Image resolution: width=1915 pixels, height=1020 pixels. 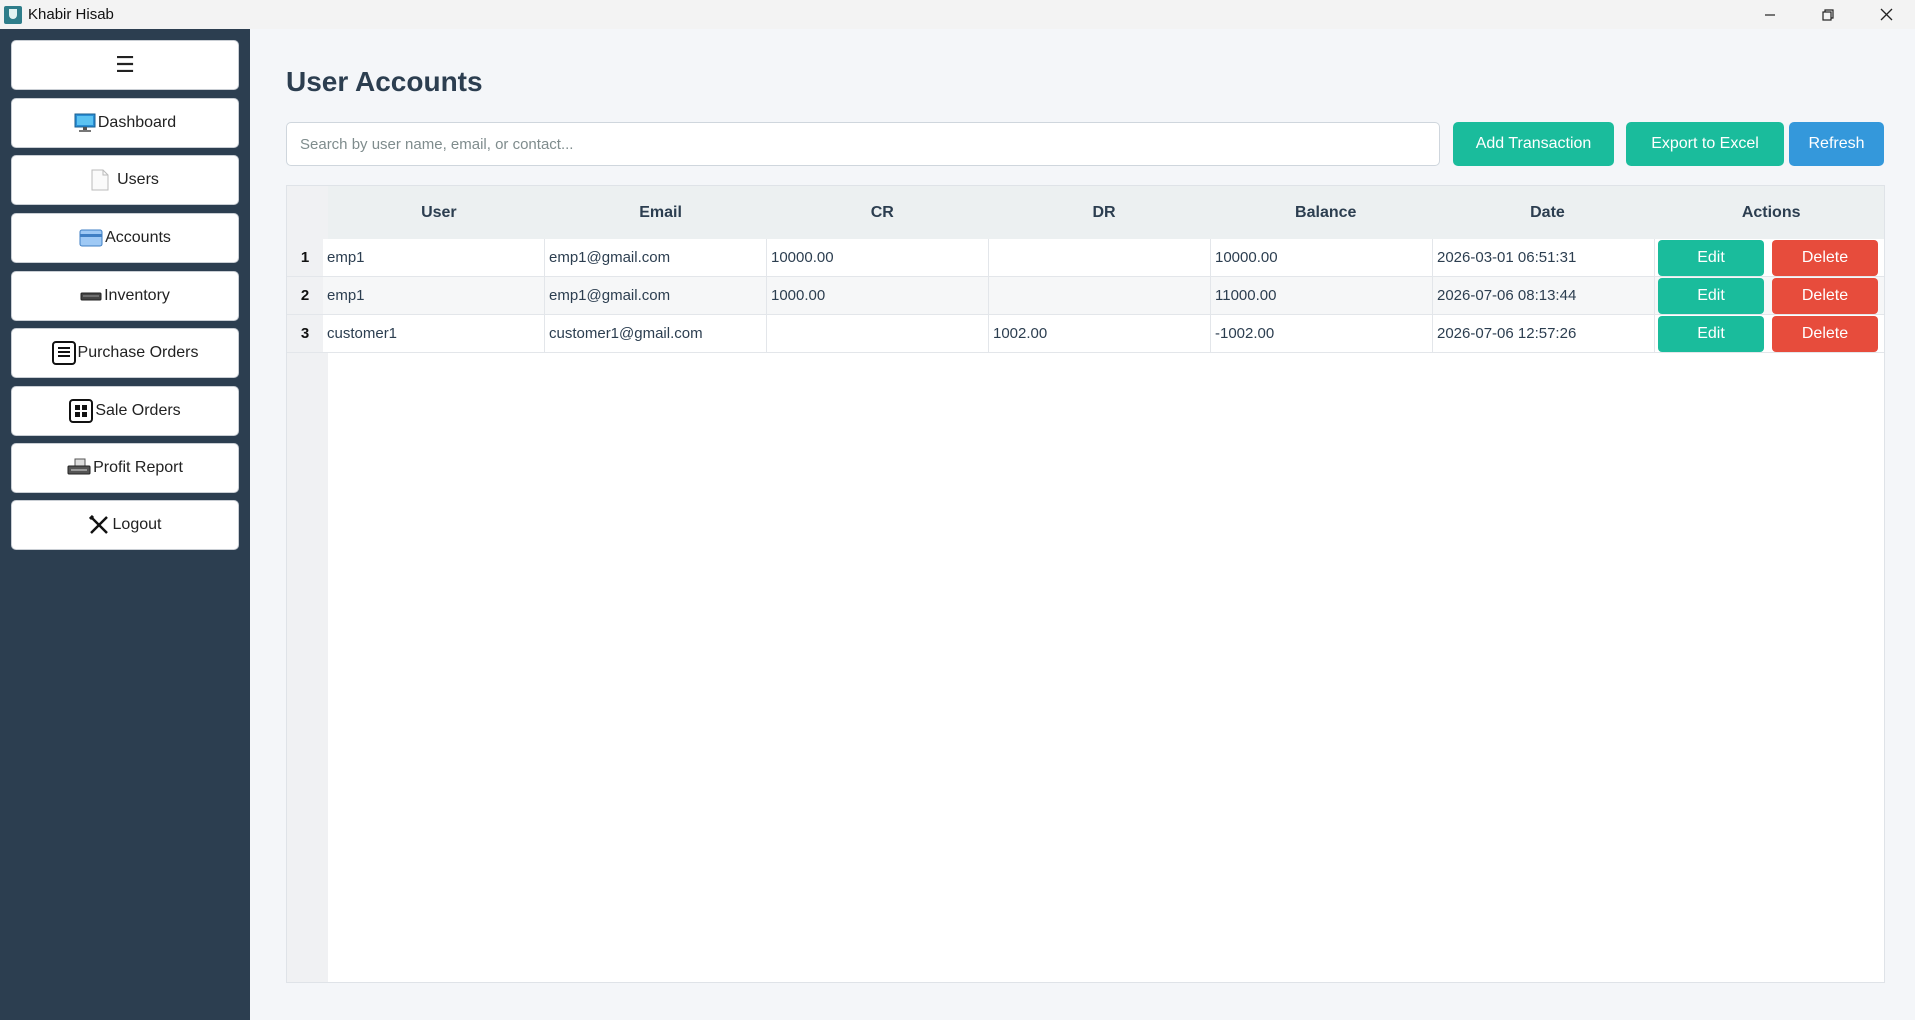 I want to click on monitor-icon, so click(x=85, y=123).